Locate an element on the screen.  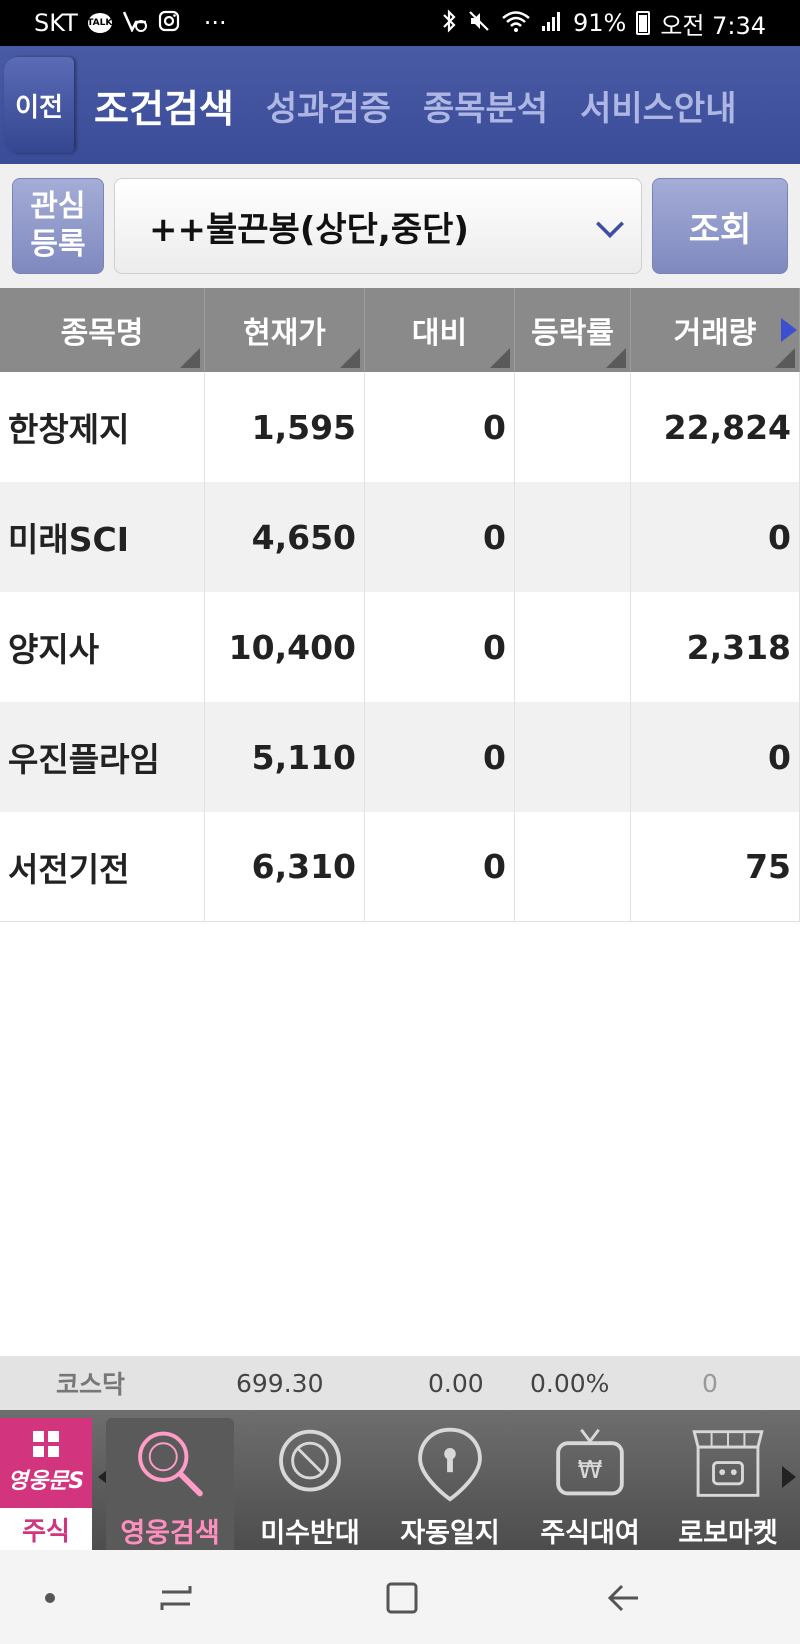
tab-condition-search: 조건검색 is located at coordinates (164, 105).